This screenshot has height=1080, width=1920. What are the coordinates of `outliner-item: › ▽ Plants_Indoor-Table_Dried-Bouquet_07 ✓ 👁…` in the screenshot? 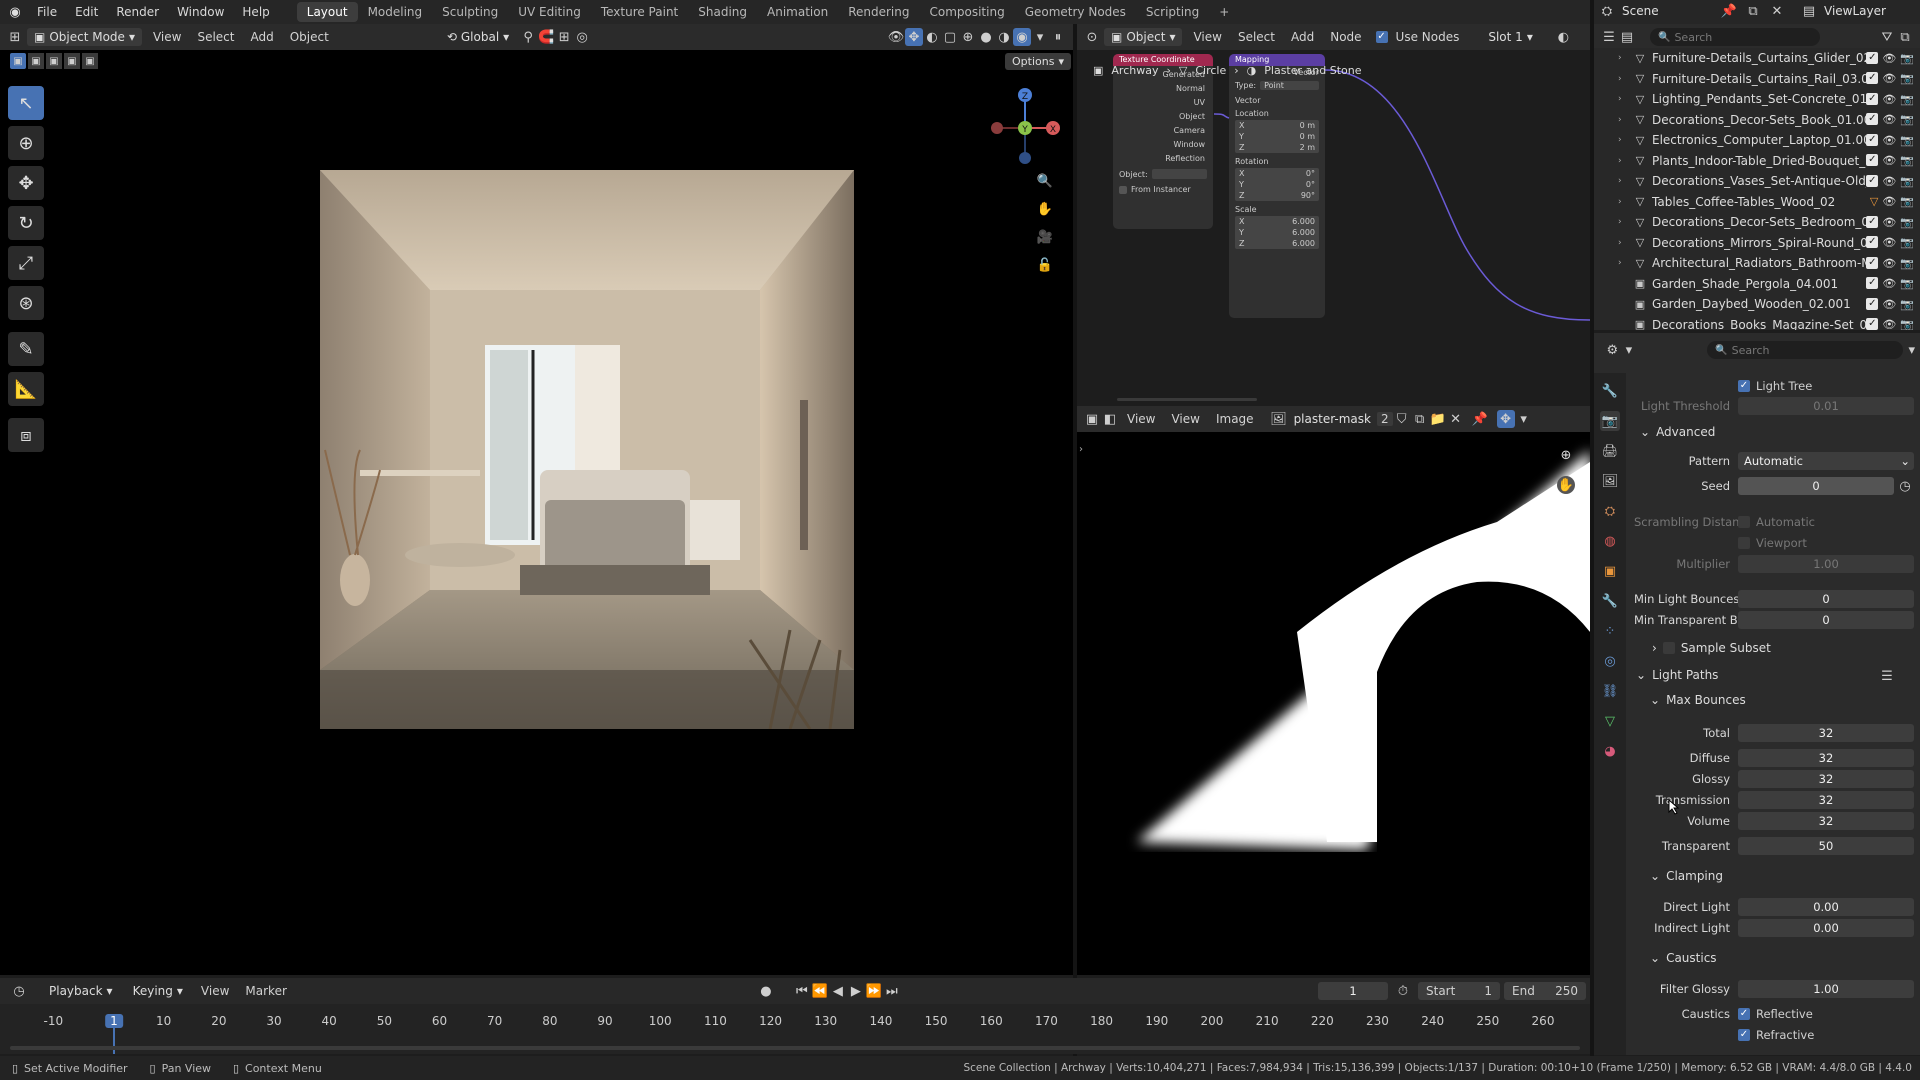 It's located at (1757, 161).